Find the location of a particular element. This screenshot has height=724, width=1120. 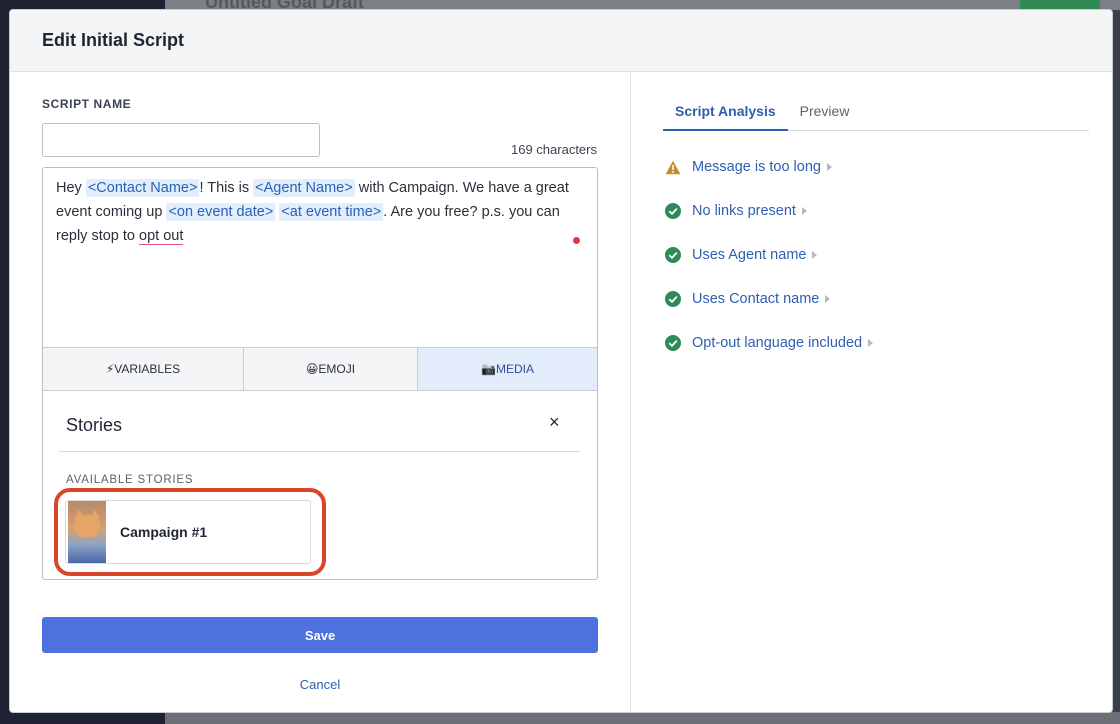

editor-insert-tabs: ⚡VARIABLES 😀EMOJI 📷MEDIA is located at coordinates (320, 369).